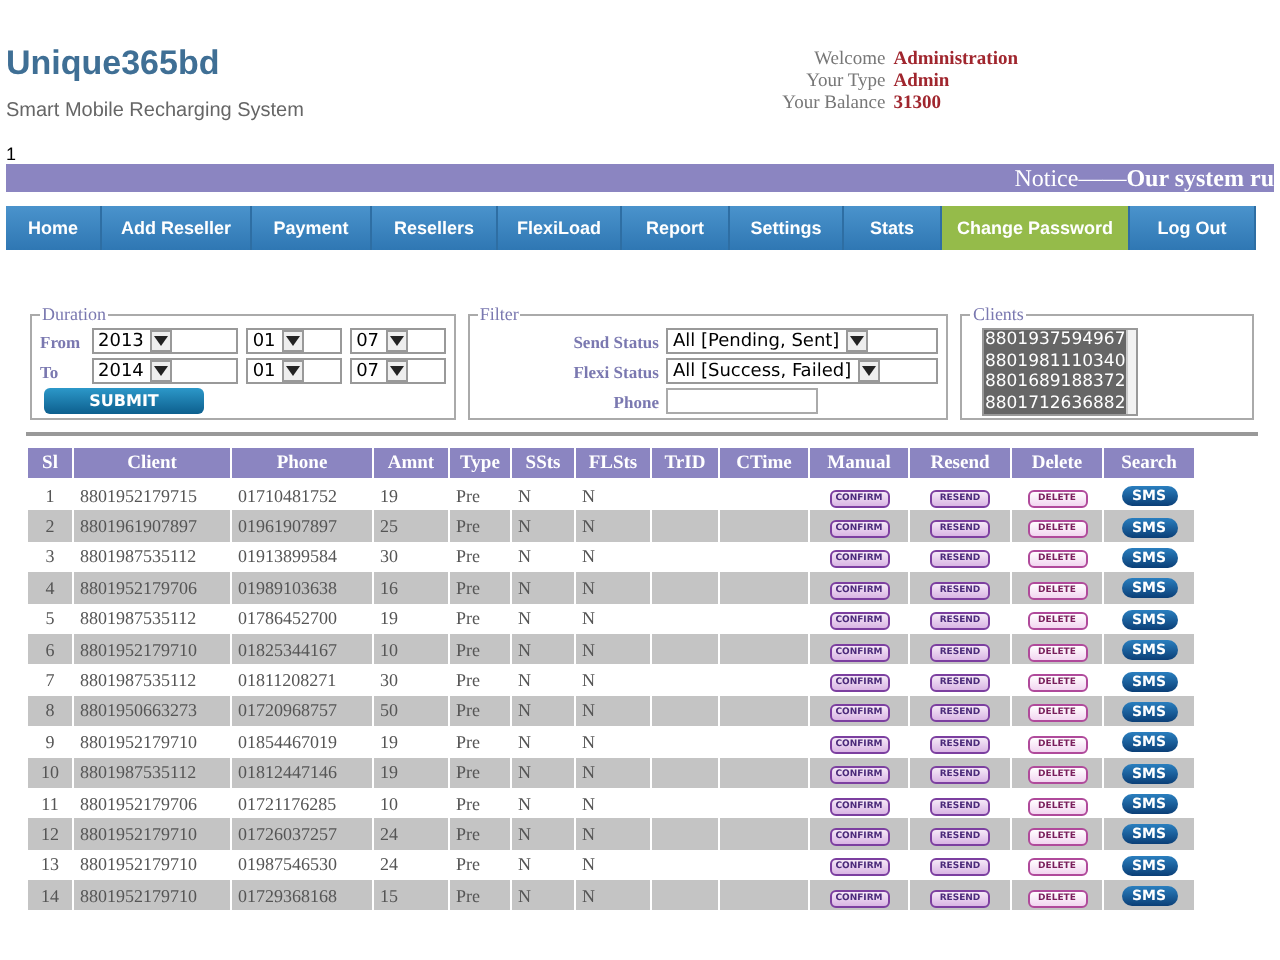 This screenshot has width=1280, height=960. Describe the element at coordinates (389, 526) in the screenshot. I see `table-cell: 25` at that location.